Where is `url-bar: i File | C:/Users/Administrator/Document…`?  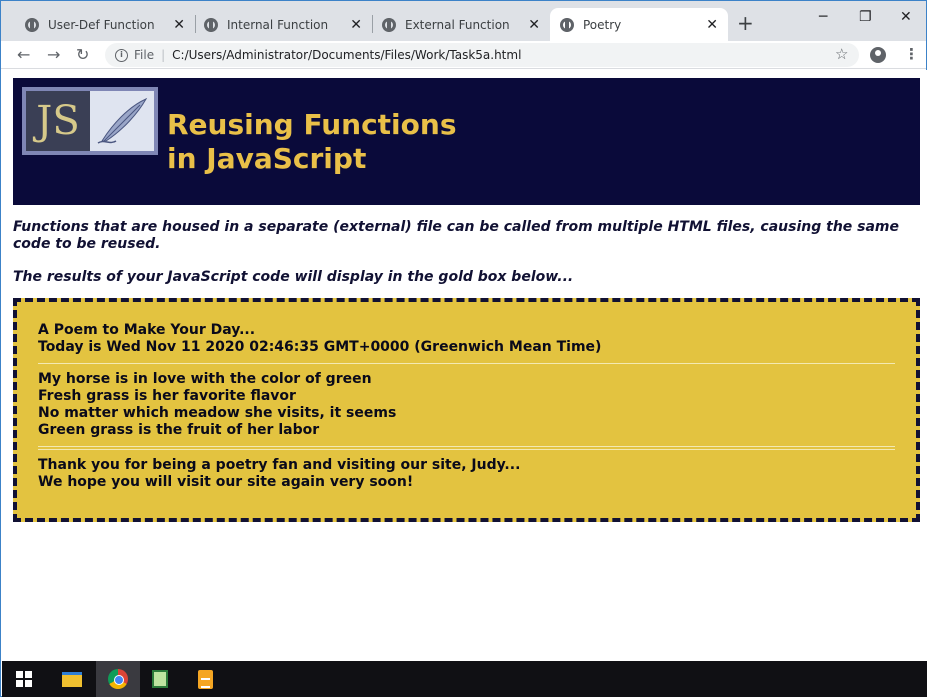
url-bar: i File | C:/Users/Administrator/Document… is located at coordinates (482, 55).